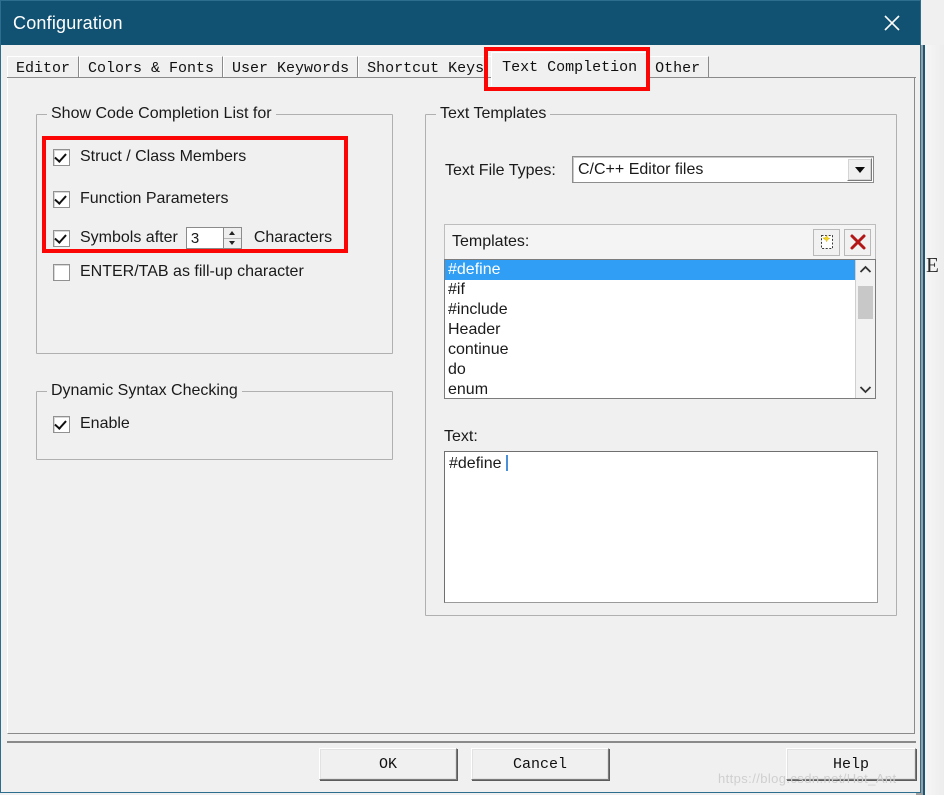  I want to click on characters-label: Characters, so click(293, 237).